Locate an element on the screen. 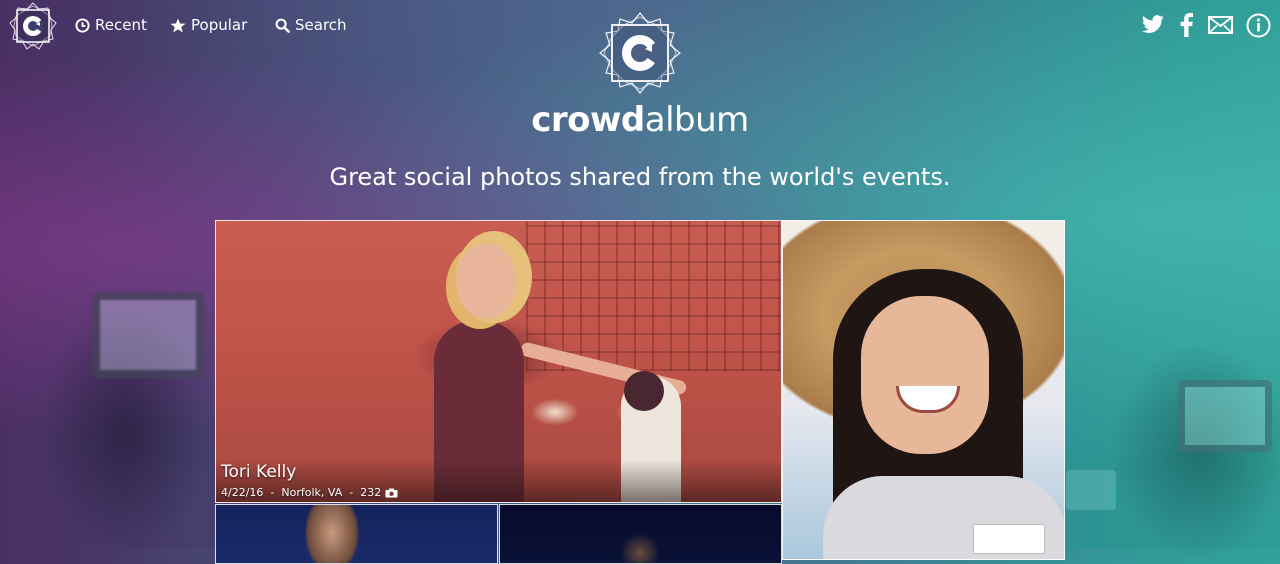  photo-detail-name-badge is located at coordinates (1009, 539).